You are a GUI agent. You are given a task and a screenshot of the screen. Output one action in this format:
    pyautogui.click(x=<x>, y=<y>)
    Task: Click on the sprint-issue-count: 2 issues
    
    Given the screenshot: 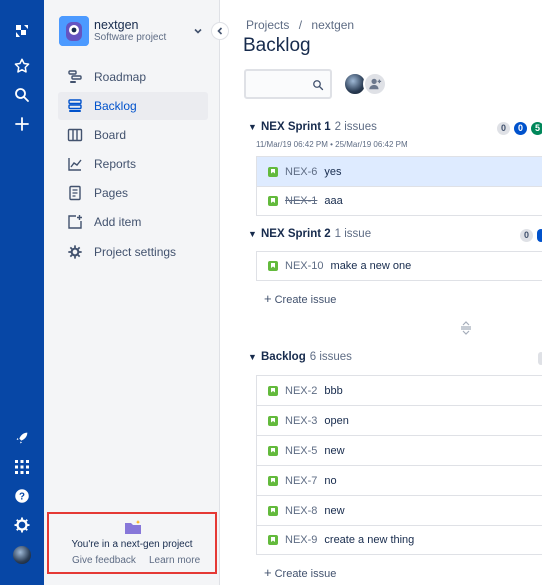 What is the action you would take?
    pyautogui.click(x=355, y=127)
    